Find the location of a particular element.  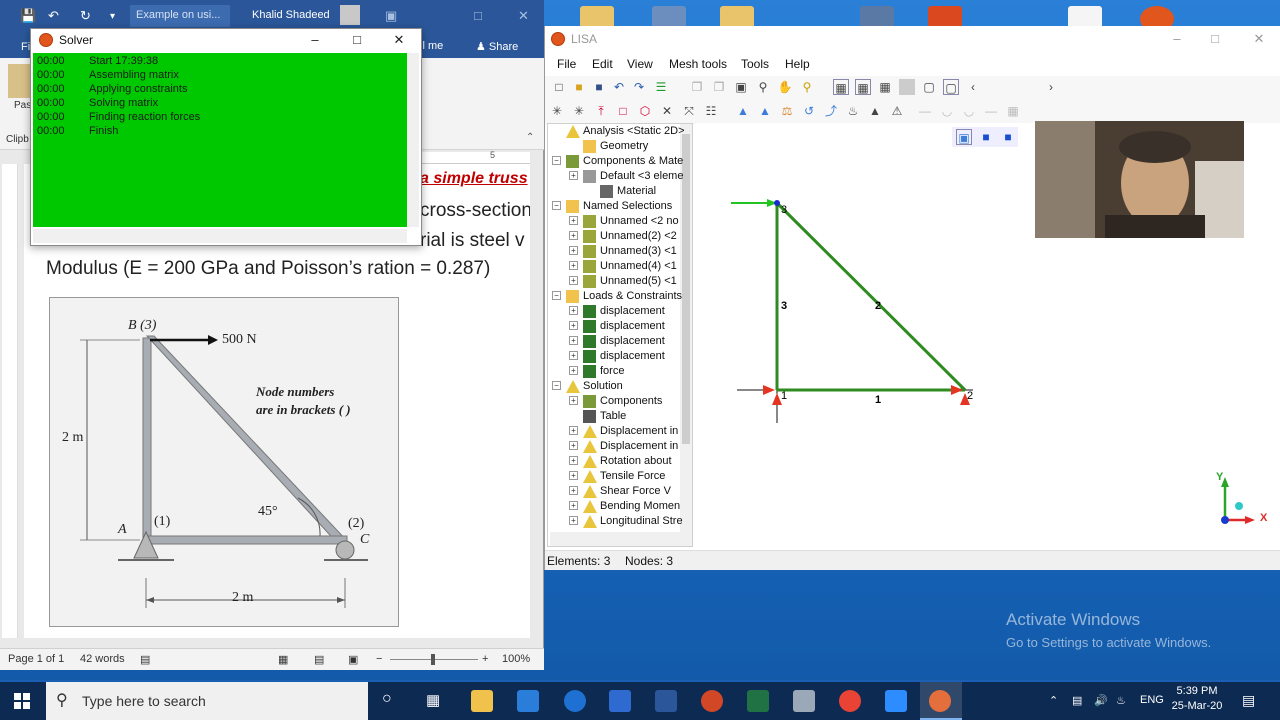

load-tool-icon: ⚖ is located at coordinates (787, 111).